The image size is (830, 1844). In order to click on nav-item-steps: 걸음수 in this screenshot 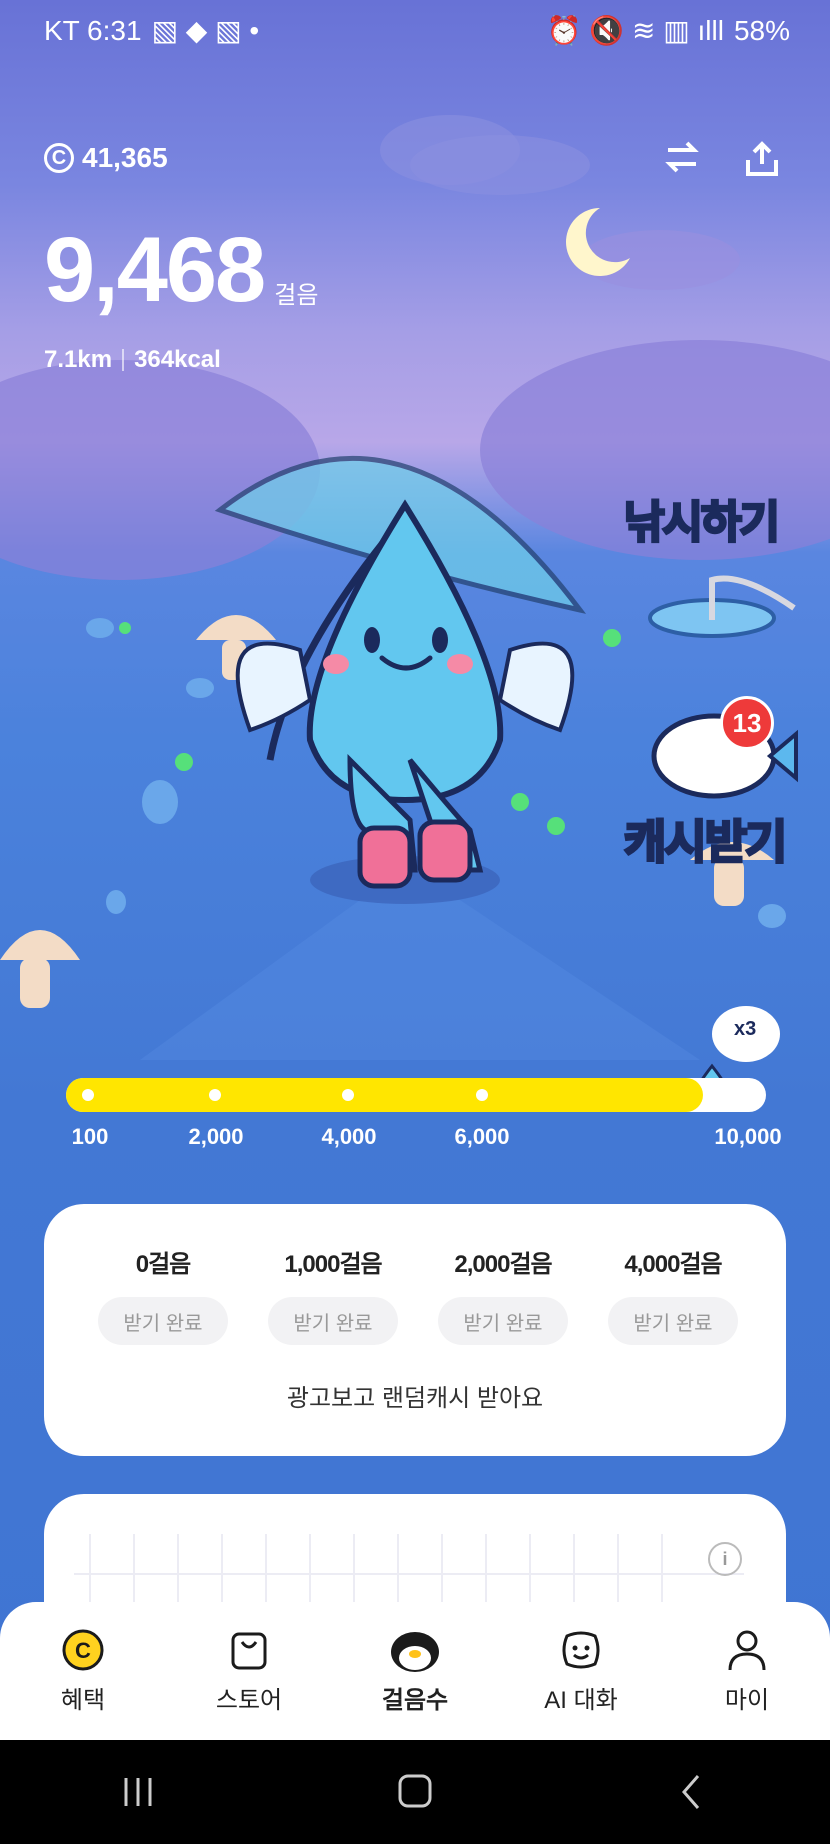, I will do `click(415, 1671)`.